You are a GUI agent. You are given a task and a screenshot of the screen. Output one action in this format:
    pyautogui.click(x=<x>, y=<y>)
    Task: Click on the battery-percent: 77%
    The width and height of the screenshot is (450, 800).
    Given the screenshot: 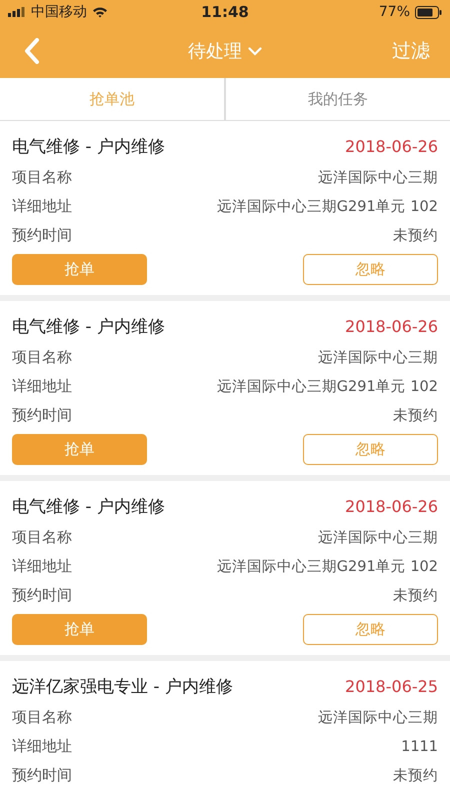 What is the action you would take?
    pyautogui.click(x=394, y=12)
    